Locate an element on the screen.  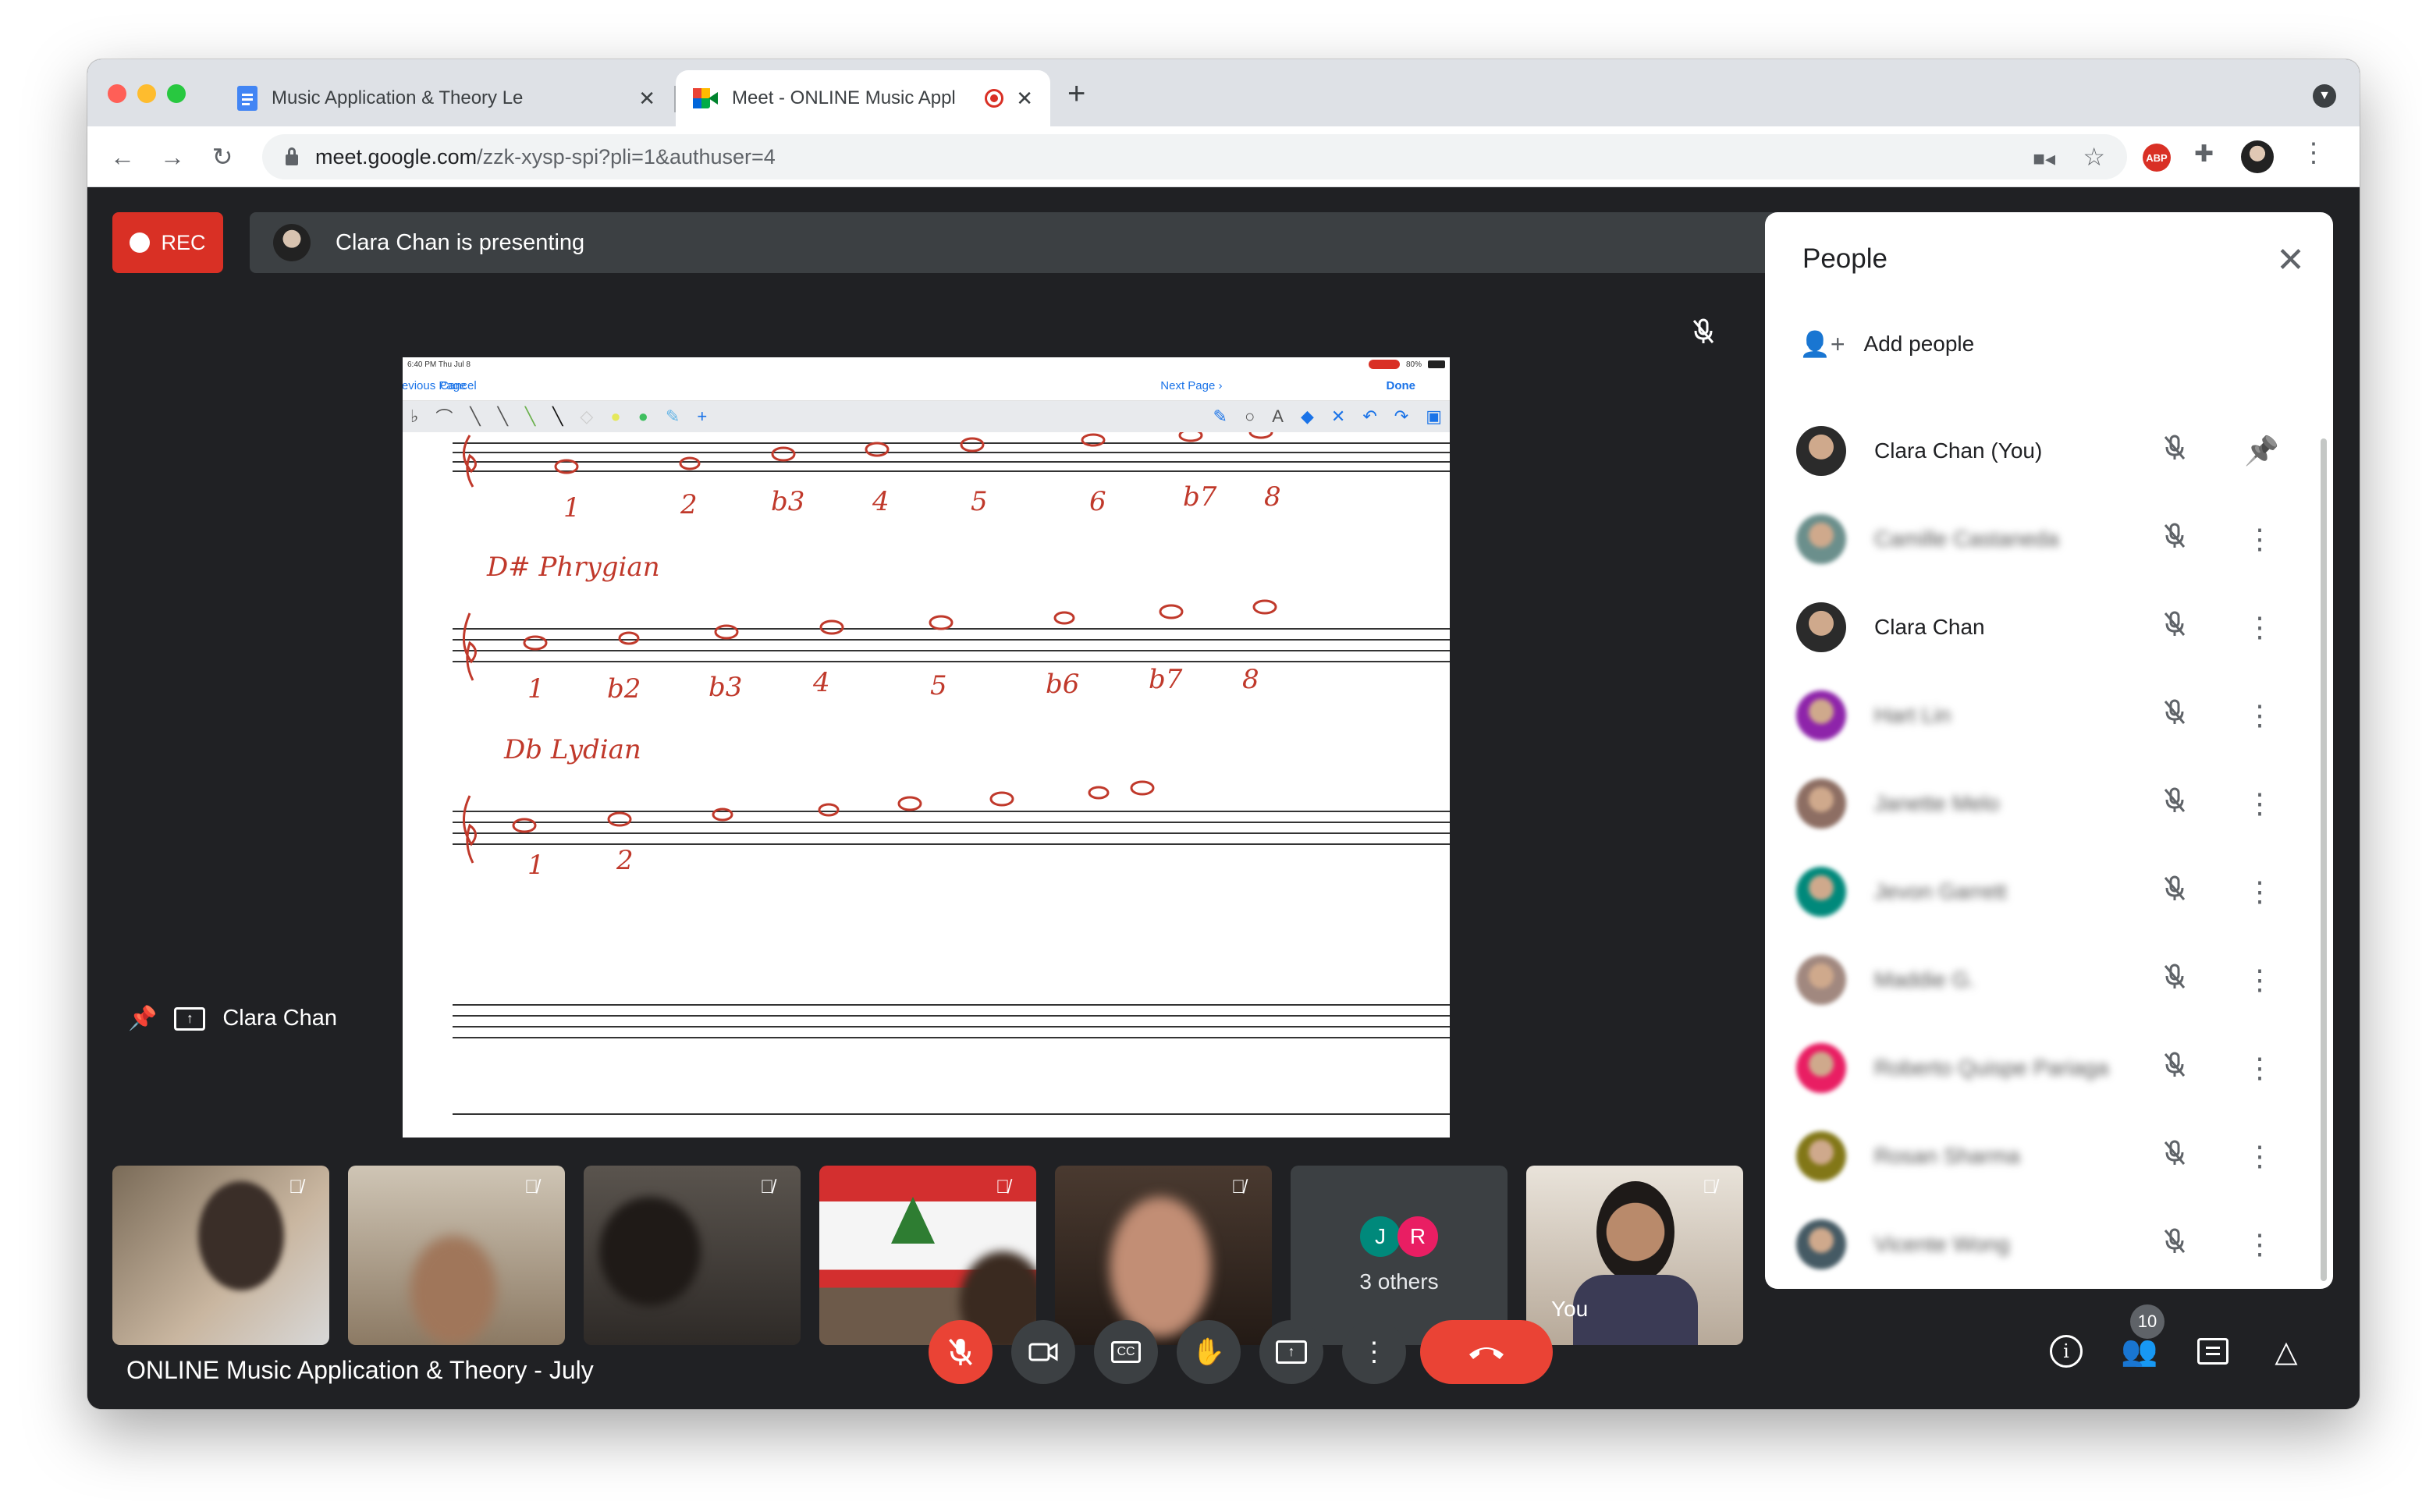
participant-row: Roberto Quispe Pariaga ⋮ is located at coordinates (2046, 1068).